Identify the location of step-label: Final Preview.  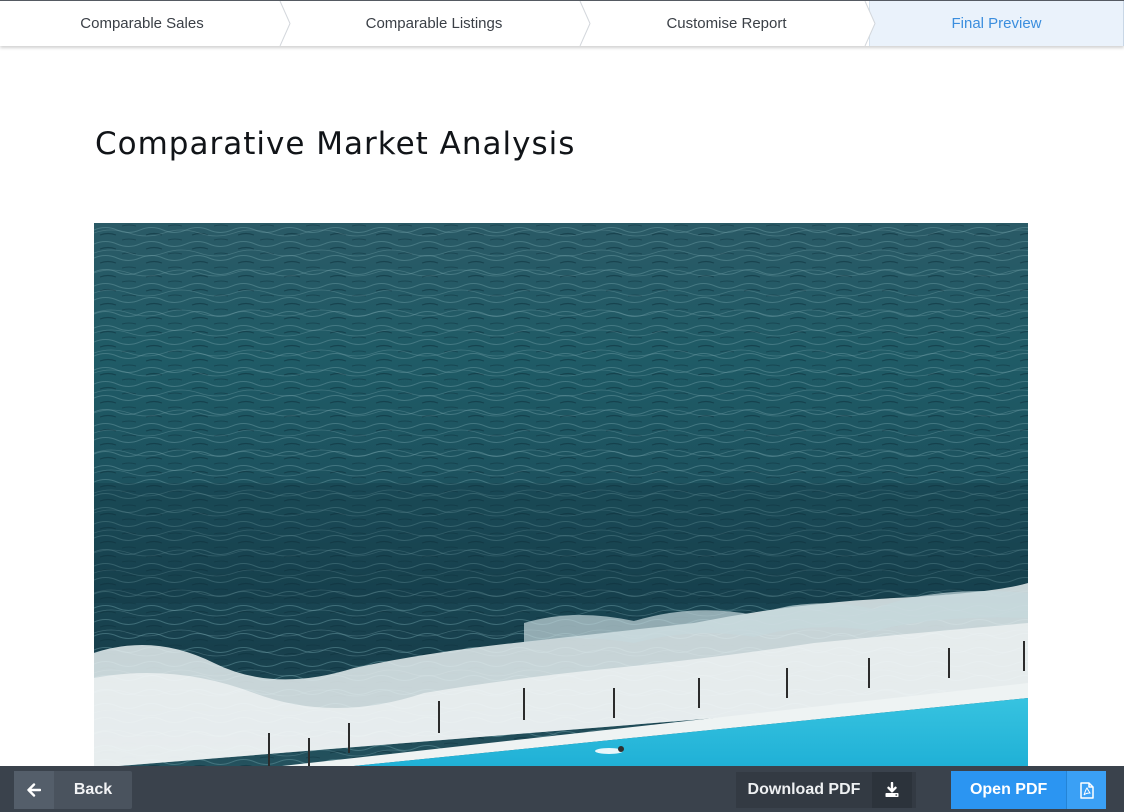
(996, 23).